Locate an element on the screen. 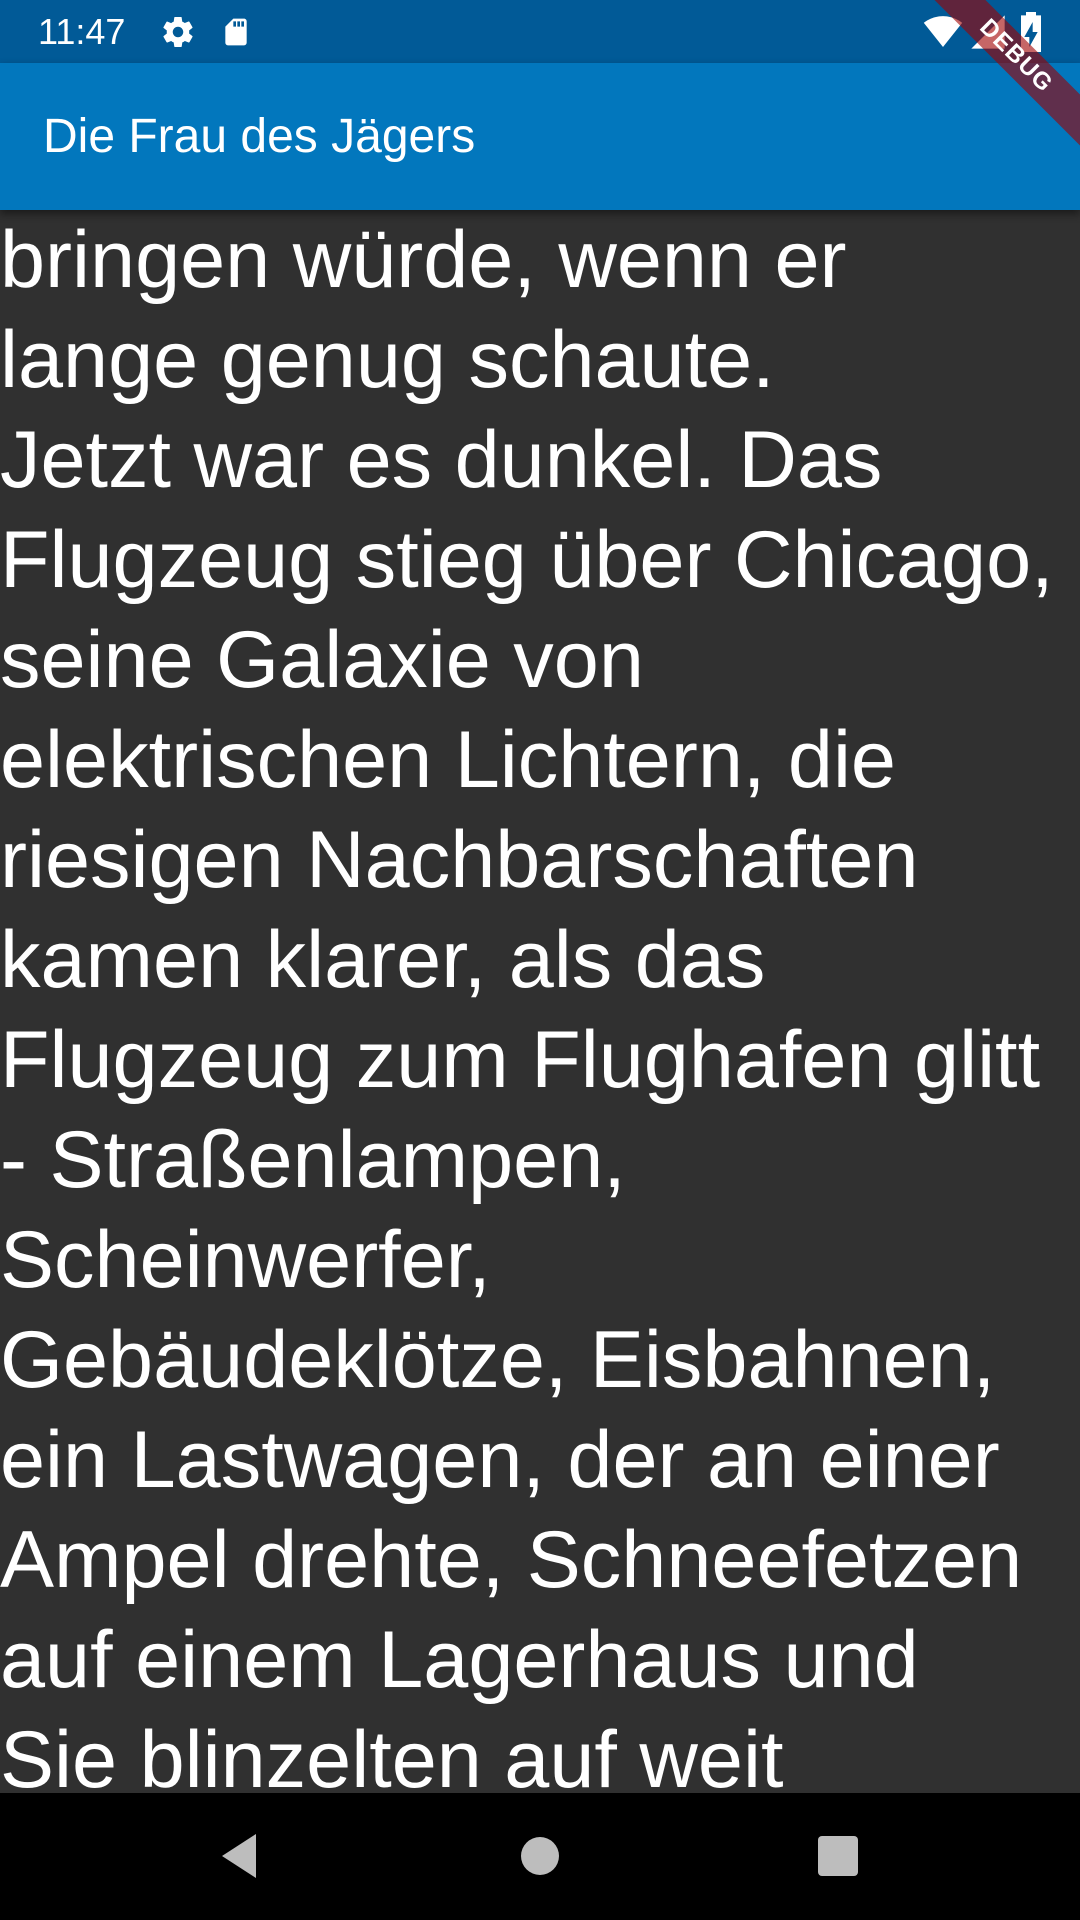  back-icon is located at coordinates (238, 1856).